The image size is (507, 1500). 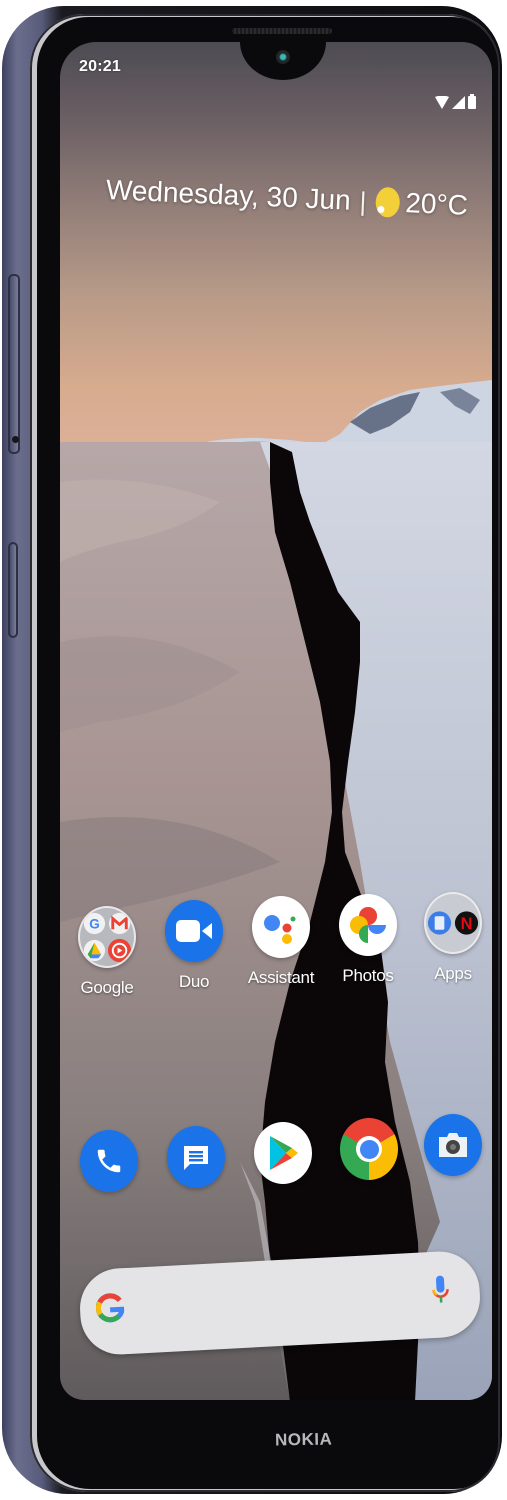 I want to click on svg-text: G, so click(x=94, y=923).